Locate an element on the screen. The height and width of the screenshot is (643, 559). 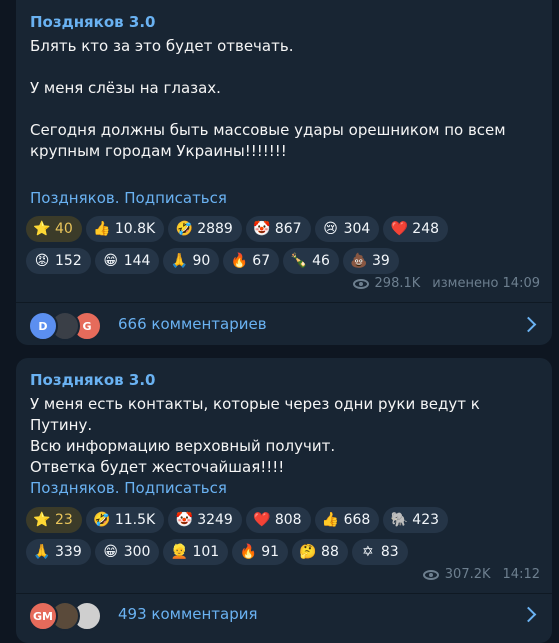
comments-count: 666 комментариев is located at coordinates (320, 324).